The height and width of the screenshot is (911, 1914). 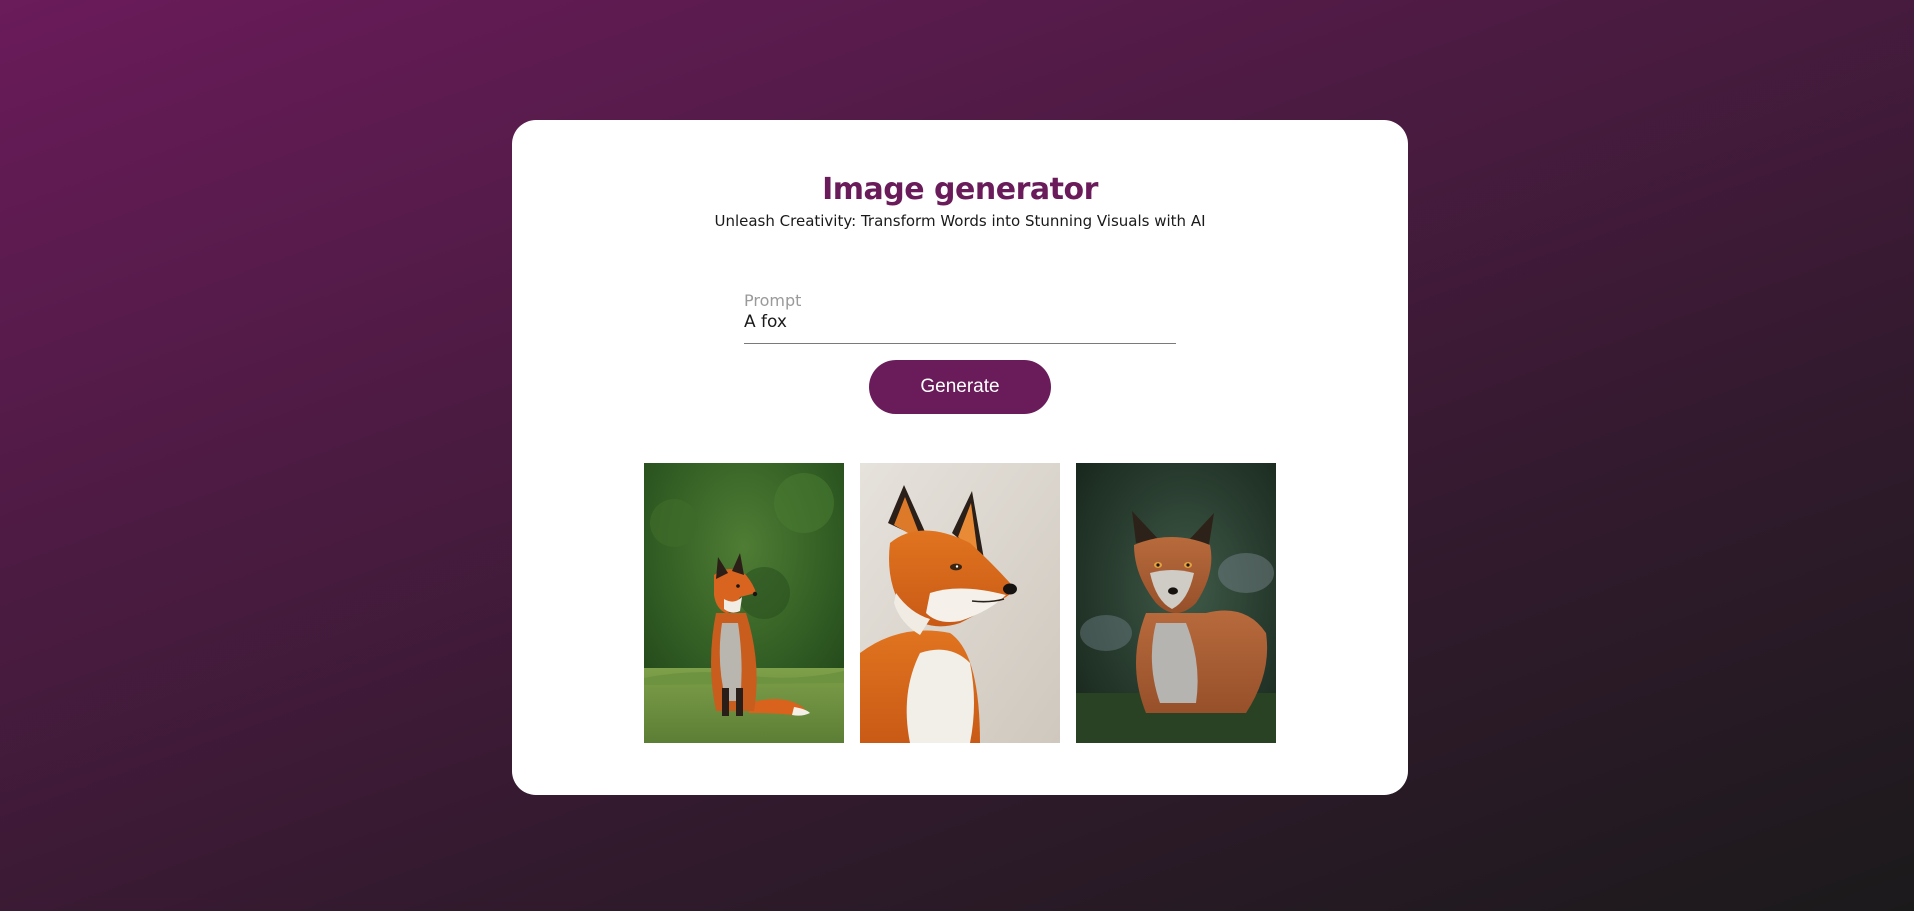 I want to click on fox-image-forward, so click(x=1176, y=603).